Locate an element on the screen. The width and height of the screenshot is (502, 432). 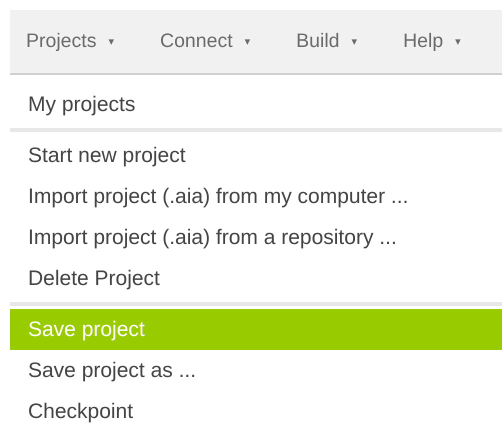
menu-button: Projects ▾ is located at coordinates (70, 42).